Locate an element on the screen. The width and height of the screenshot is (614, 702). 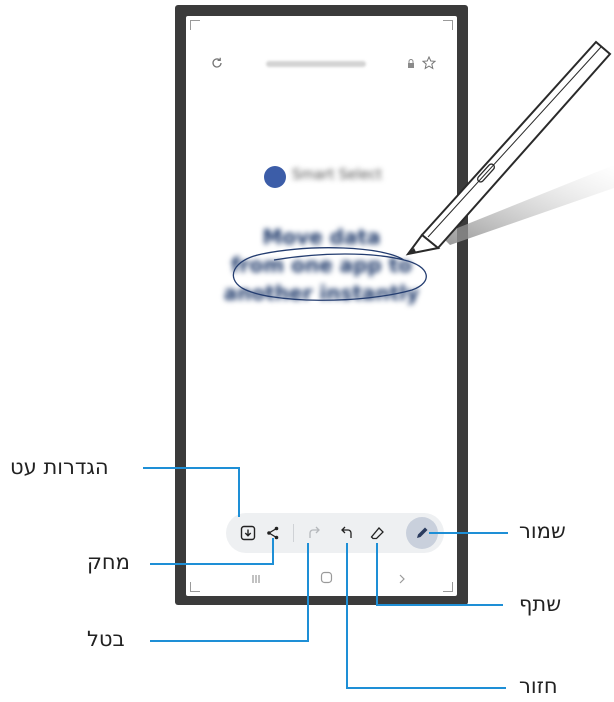
label-share: שתף is located at coordinates (540, 604).